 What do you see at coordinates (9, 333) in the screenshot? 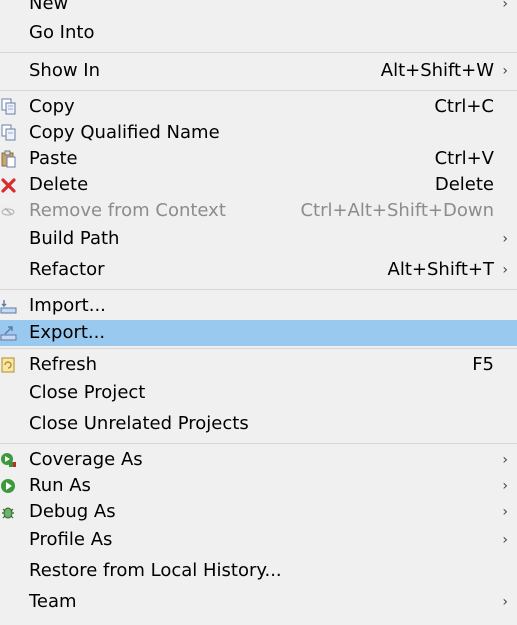
I see `export-icon` at bounding box center [9, 333].